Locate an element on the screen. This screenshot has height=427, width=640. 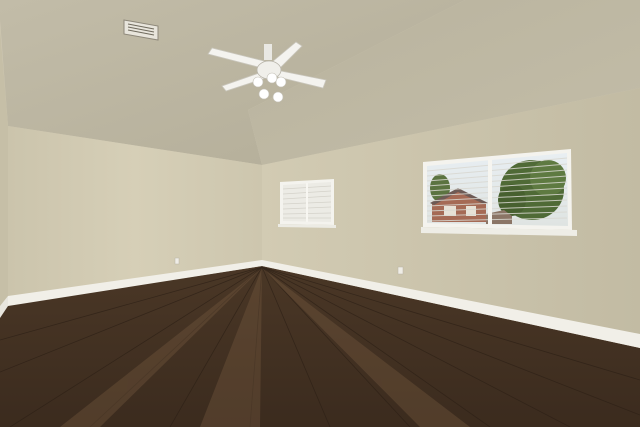
window-back-wall is located at coordinates (307, 203).